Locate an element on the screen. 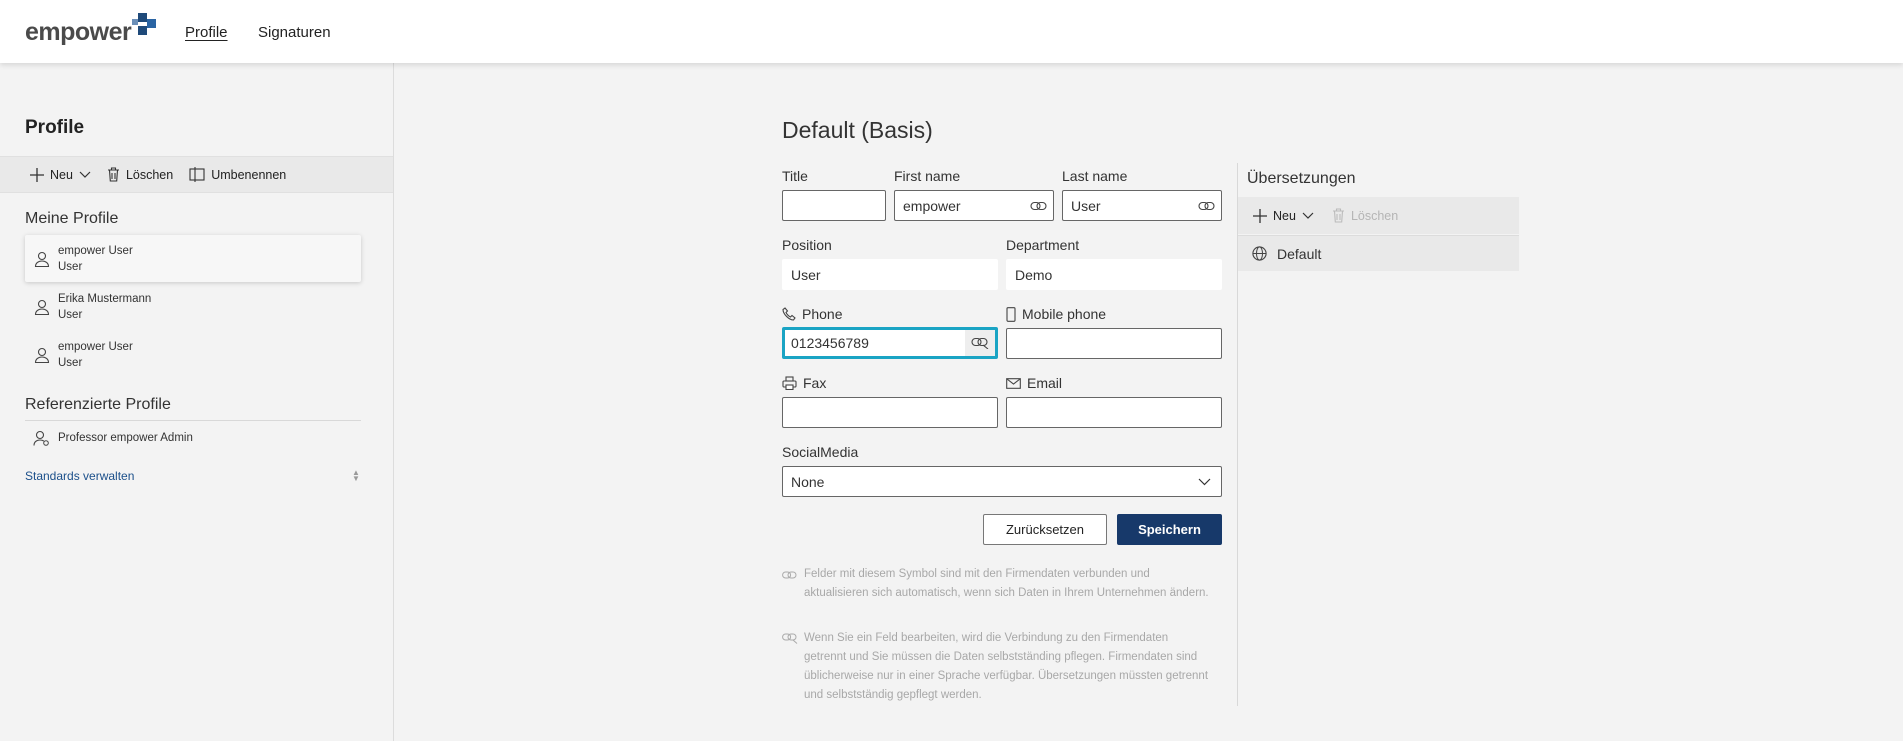  referenced-user-icon is located at coordinates (41, 438).